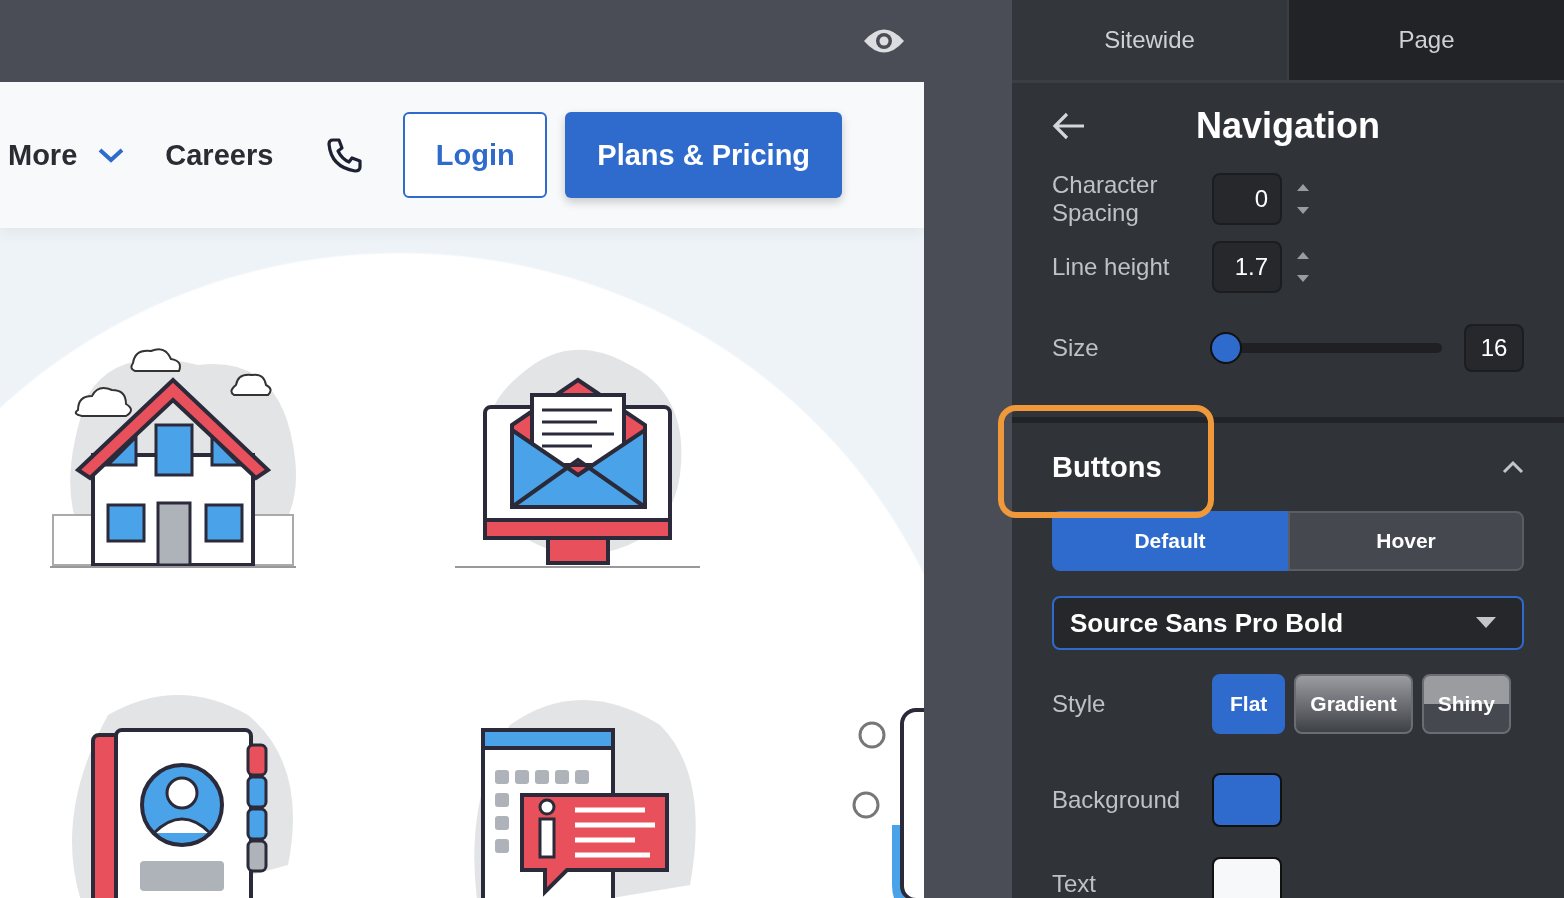 Image resolution: width=1564 pixels, height=898 pixels. What do you see at coordinates (1426, 40) in the screenshot?
I see `tab: Page` at bounding box center [1426, 40].